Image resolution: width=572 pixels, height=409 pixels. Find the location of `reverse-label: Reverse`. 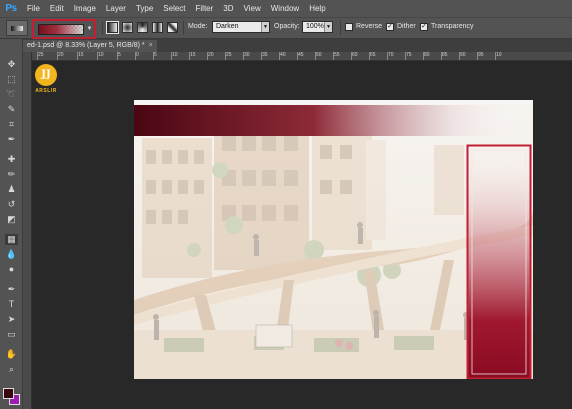

reverse-label: Reverse is located at coordinates (369, 26).